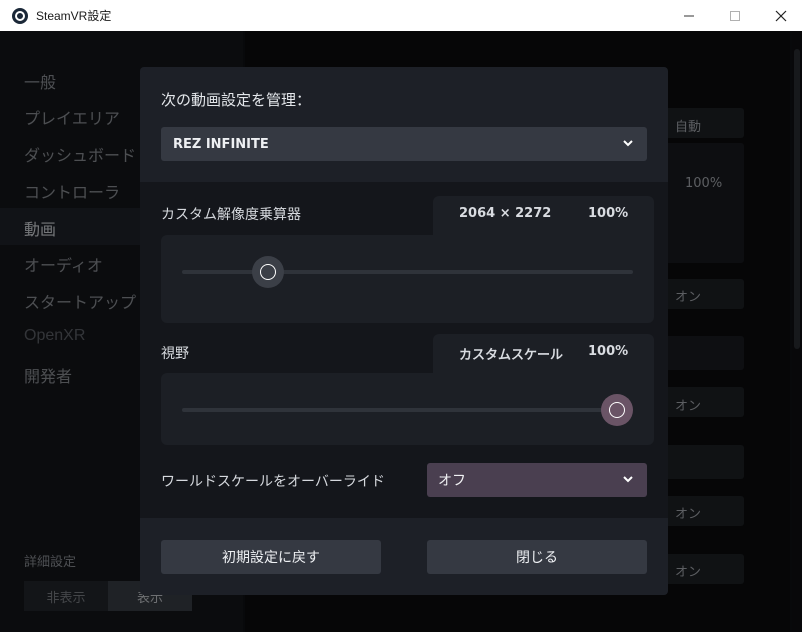  I want to click on reset-defaults-button: 初期設定に戻す, so click(271, 557).